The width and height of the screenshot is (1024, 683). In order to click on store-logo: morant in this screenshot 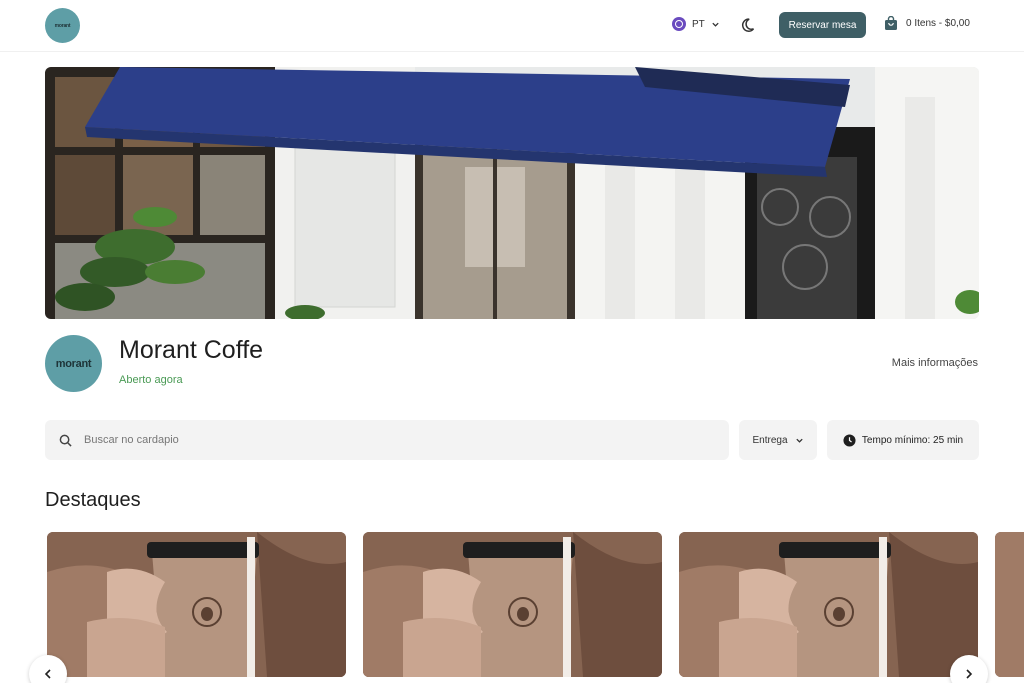, I will do `click(73, 363)`.